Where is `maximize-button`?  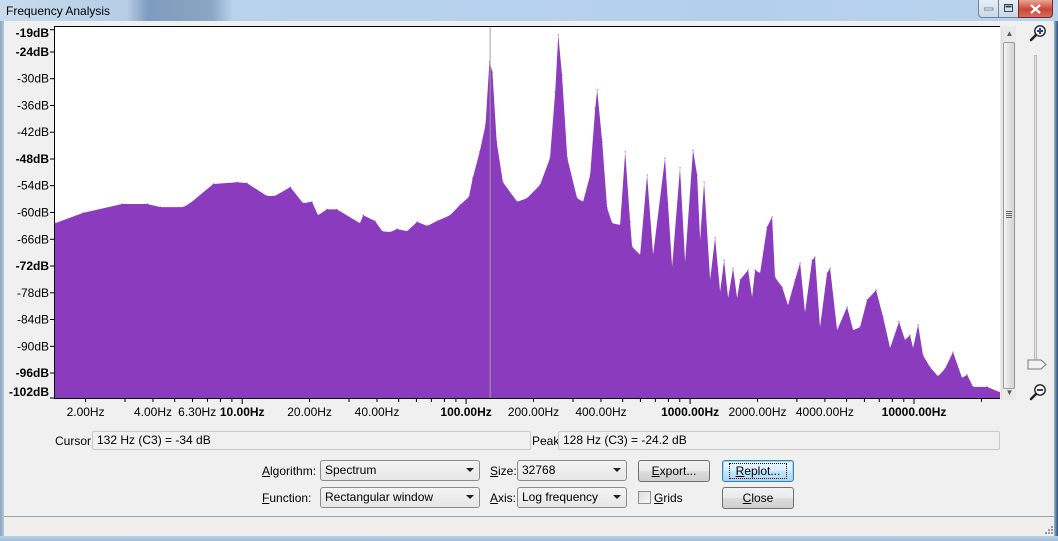 maximize-button is located at coordinates (1008, 9).